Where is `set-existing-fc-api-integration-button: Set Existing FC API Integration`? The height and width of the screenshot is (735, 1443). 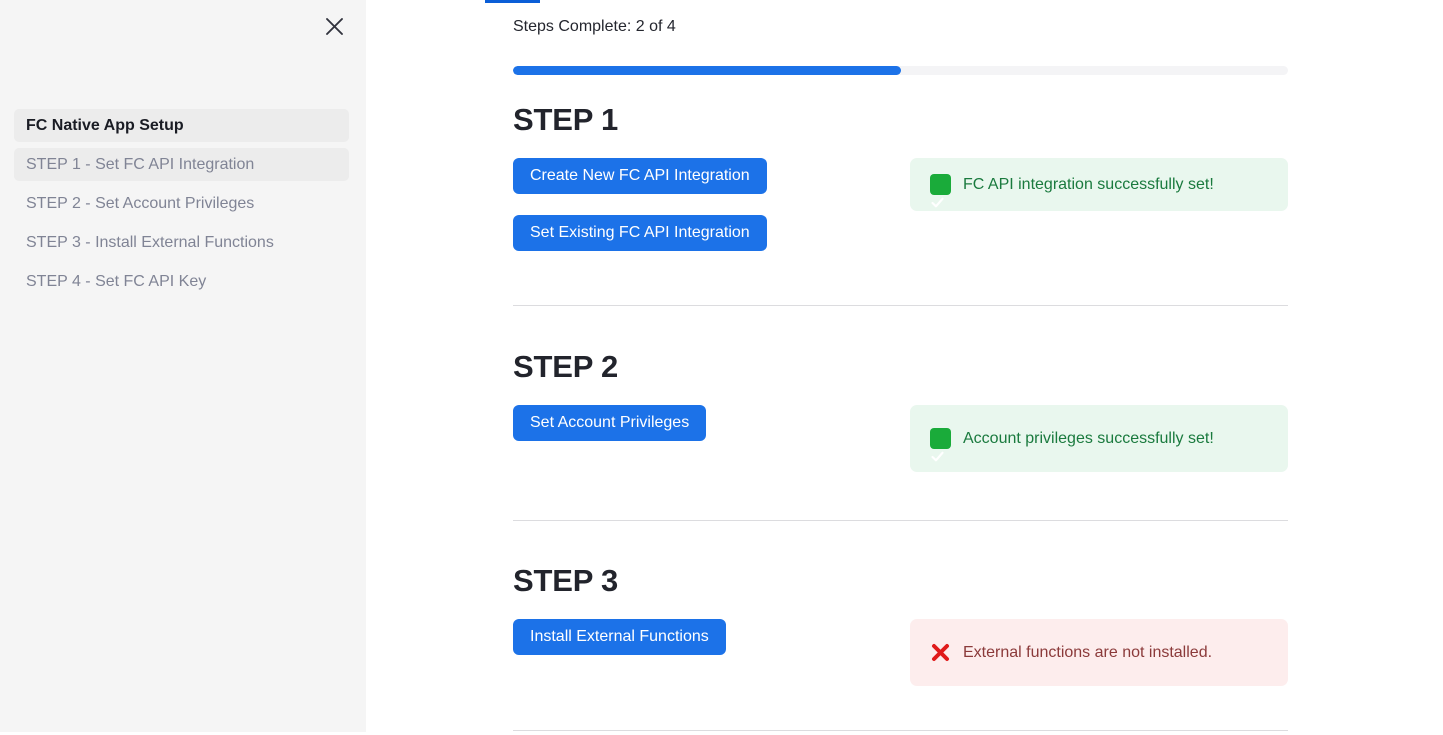 set-existing-fc-api-integration-button: Set Existing FC API Integration is located at coordinates (640, 233).